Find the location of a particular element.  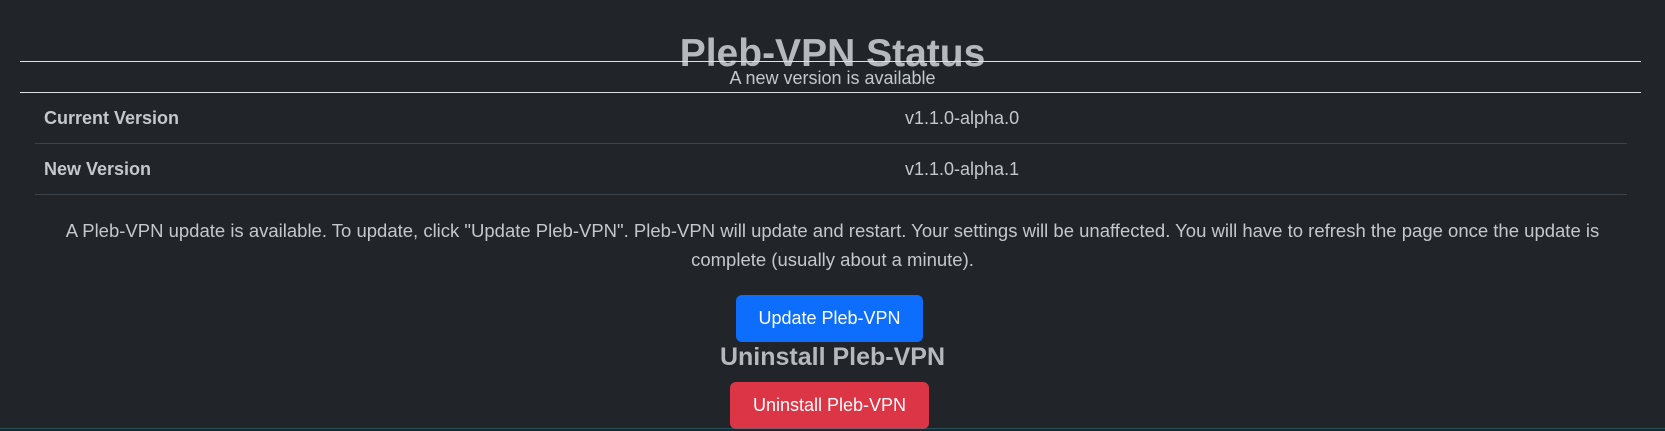

table-row-new-version: New Version v1.1.0-alpha.1 is located at coordinates (831, 169).